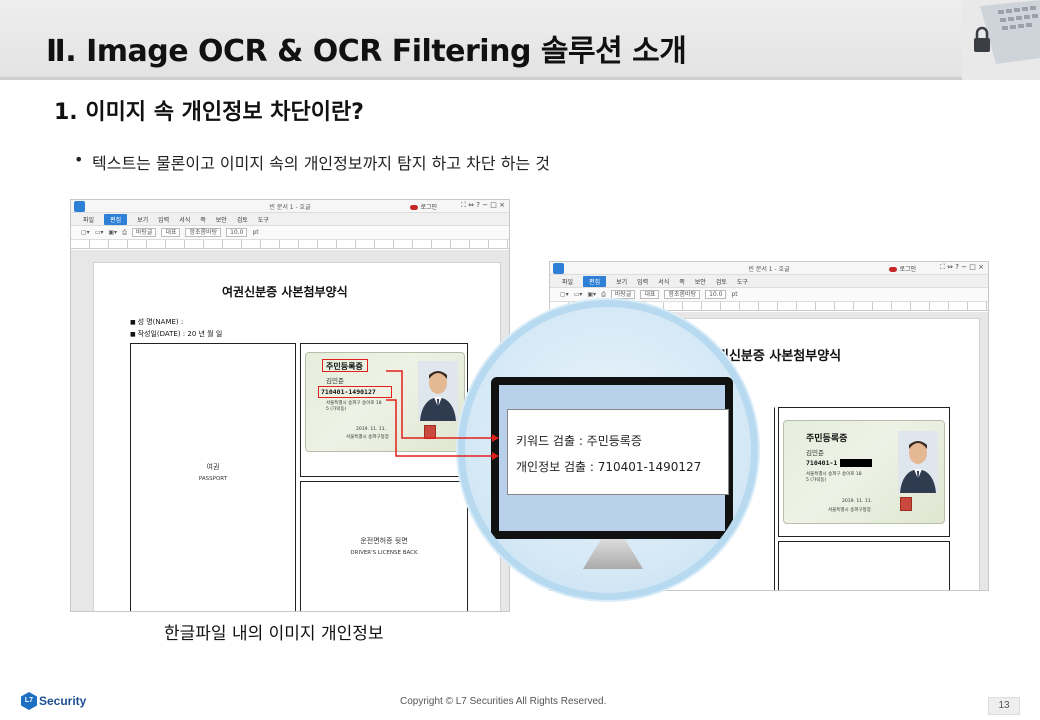  Describe the element at coordinates (290, 233) in the screenshot. I see `format-toolbar: ▢▾ ▭▾ ▣▾ ⎙ 바탕글 대표 함초롬바탕 10.0 pt` at that location.